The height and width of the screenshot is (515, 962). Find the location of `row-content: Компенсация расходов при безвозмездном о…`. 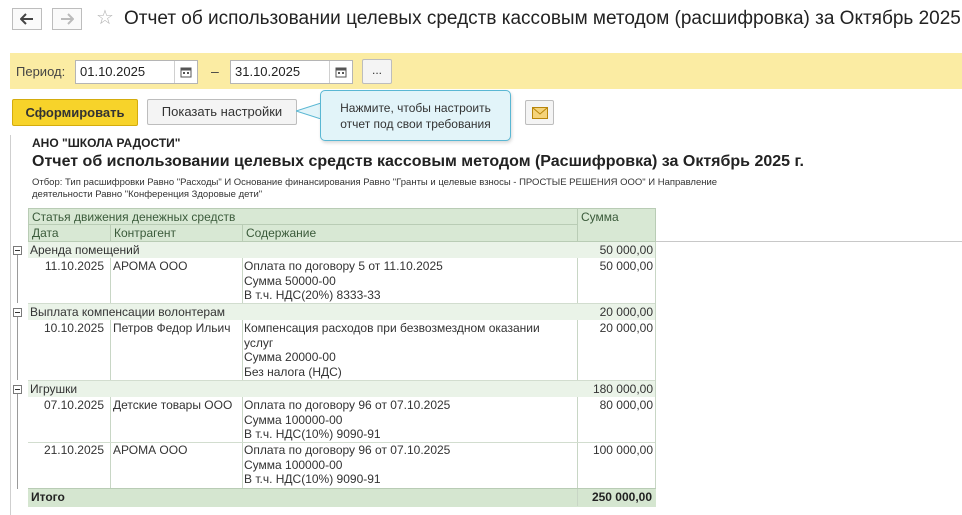

row-content: Компенсация расходов при безвозмездном о… is located at coordinates (410, 350).